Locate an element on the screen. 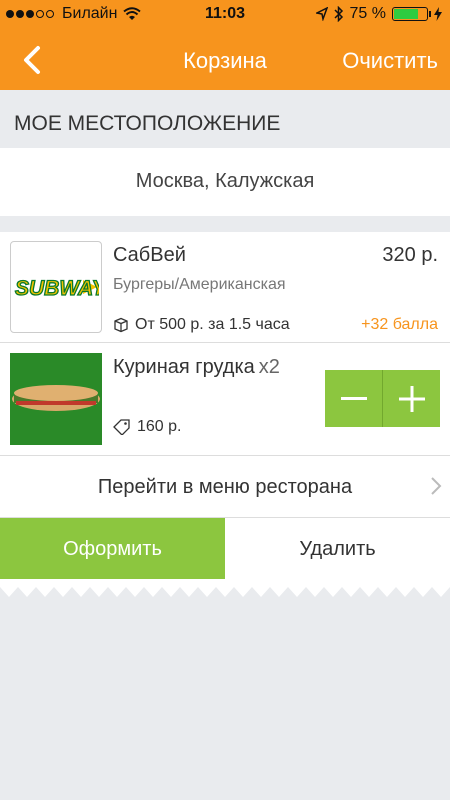  quantity-stepper is located at coordinates (382, 398).